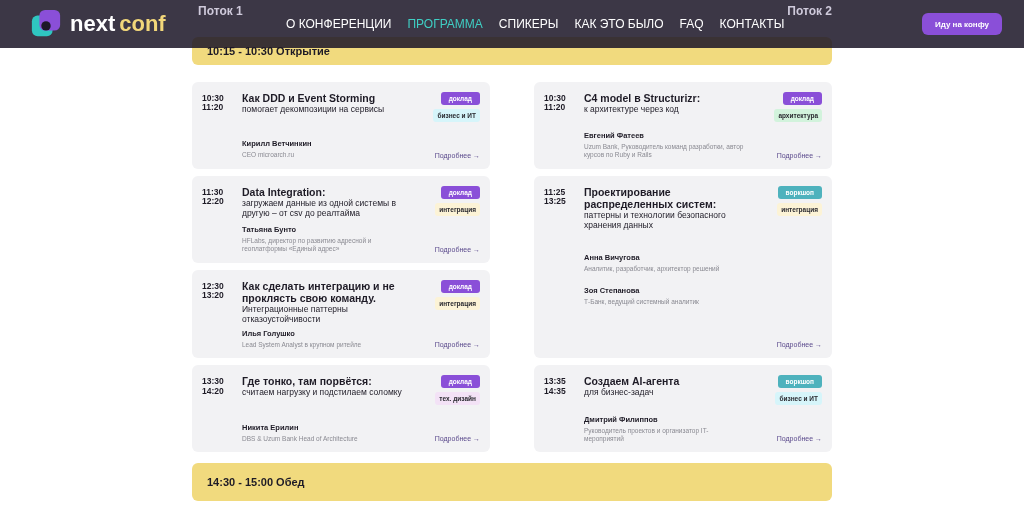 The width and height of the screenshot is (1024, 509). I want to click on talk-title: Как сделать интеграцию и не проклясть свою команду., so click(319, 292).